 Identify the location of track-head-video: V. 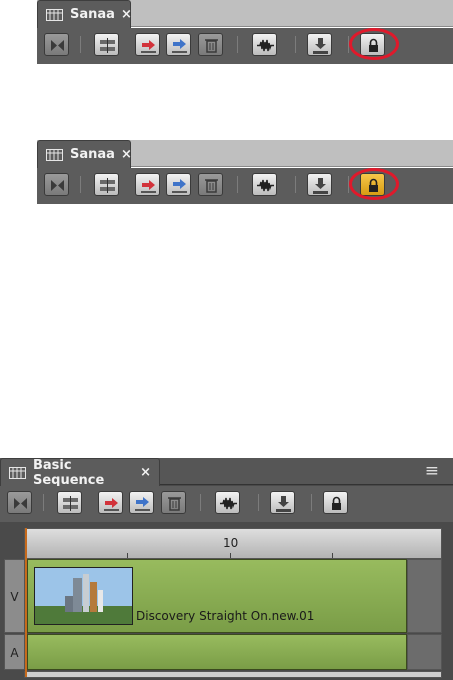
(14, 596).